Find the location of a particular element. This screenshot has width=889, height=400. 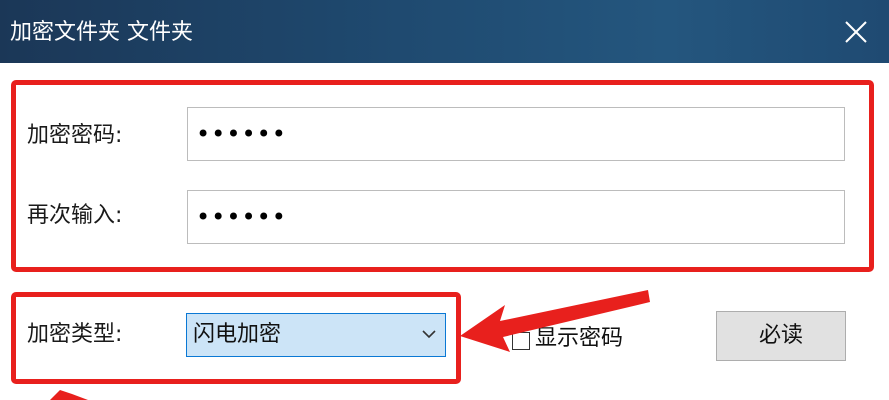

red-arrow-partial is located at coordinates (69, 395).